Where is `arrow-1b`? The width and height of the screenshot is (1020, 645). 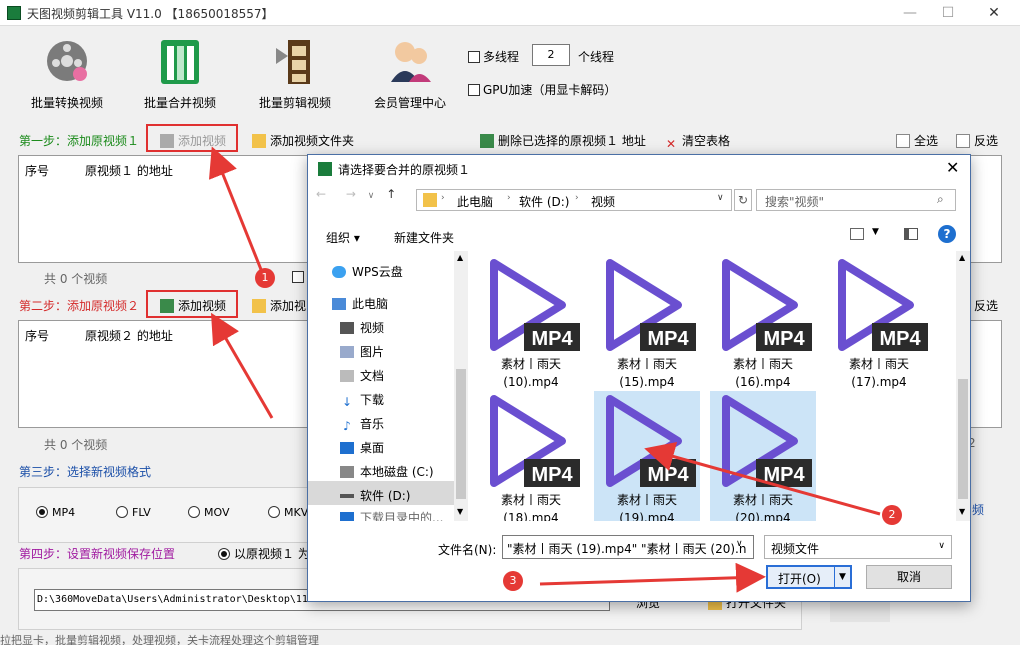 arrow-1b is located at coordinates (242, 365).